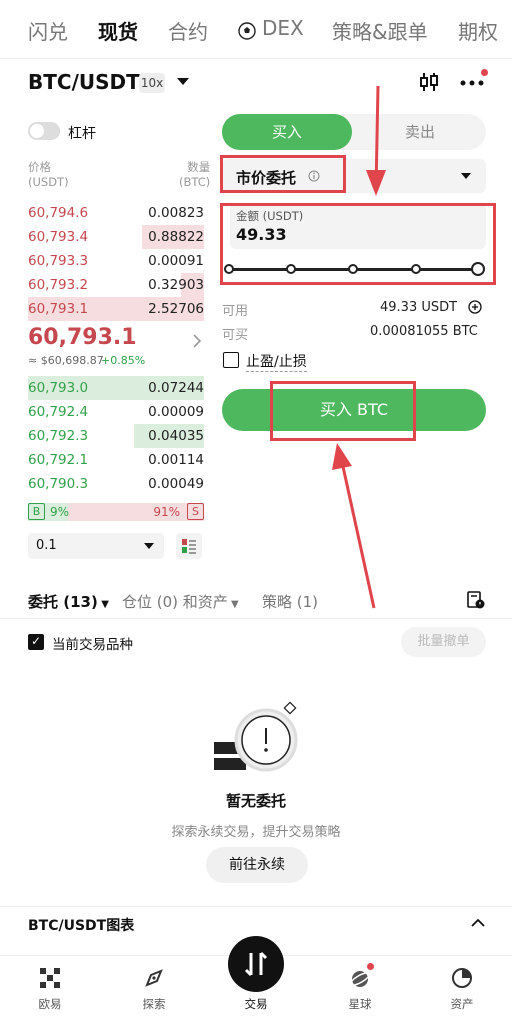 This screenshot has width=512, height=1020. What do you see at coordinates (81, 925) in the screenshot?
I see `chart-section-title: BTC/USDT图表` at bounding box center [81, 925].